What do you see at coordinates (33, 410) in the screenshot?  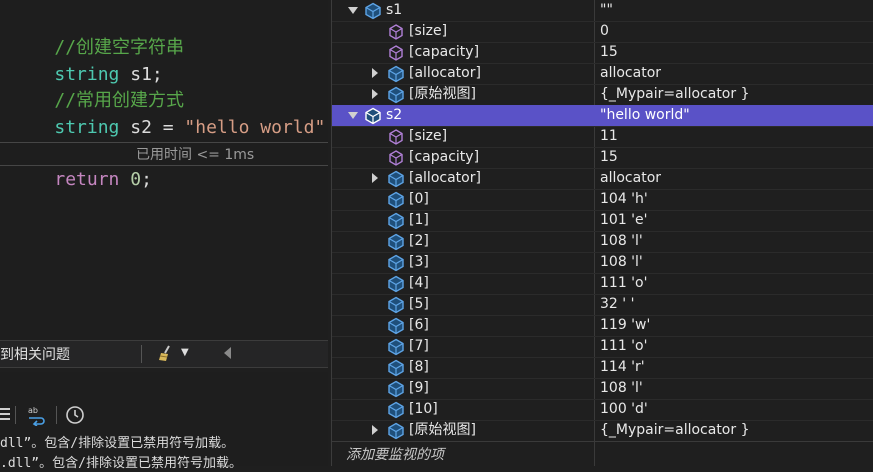 I see `svg-text: ab` at bounding box center [33, 410].